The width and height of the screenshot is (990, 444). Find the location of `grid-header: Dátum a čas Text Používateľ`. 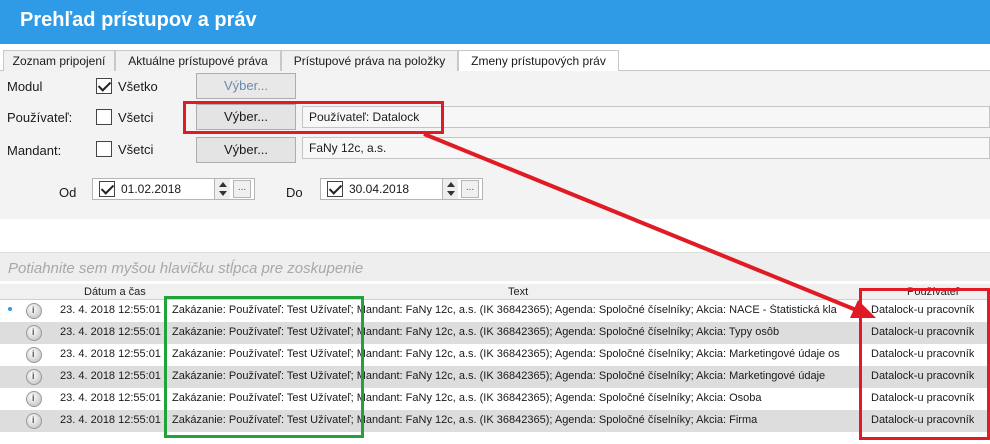

grid-header: Dátum a čas Text Používateľ is located at coordinates (495, 292).